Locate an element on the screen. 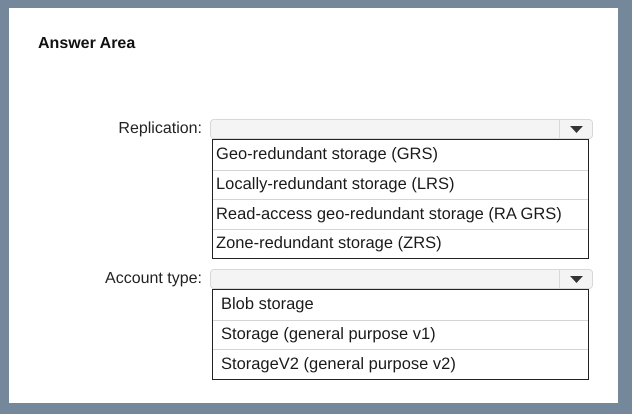  dropdown-option: StorageV2 (general purpose v2) is located at coordinates (400, 363).